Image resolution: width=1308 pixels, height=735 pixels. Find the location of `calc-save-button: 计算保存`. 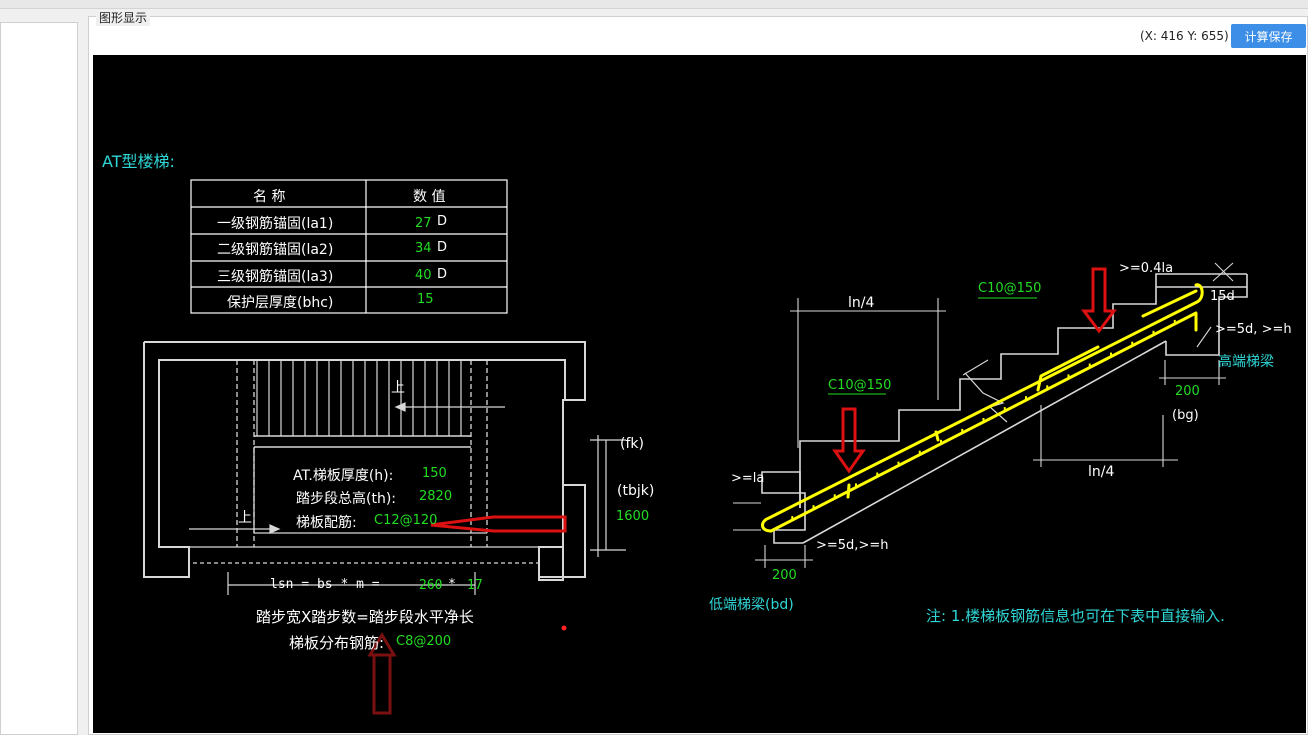

calc-save-button: 计算保存 is located at coordinates (1268, 36).